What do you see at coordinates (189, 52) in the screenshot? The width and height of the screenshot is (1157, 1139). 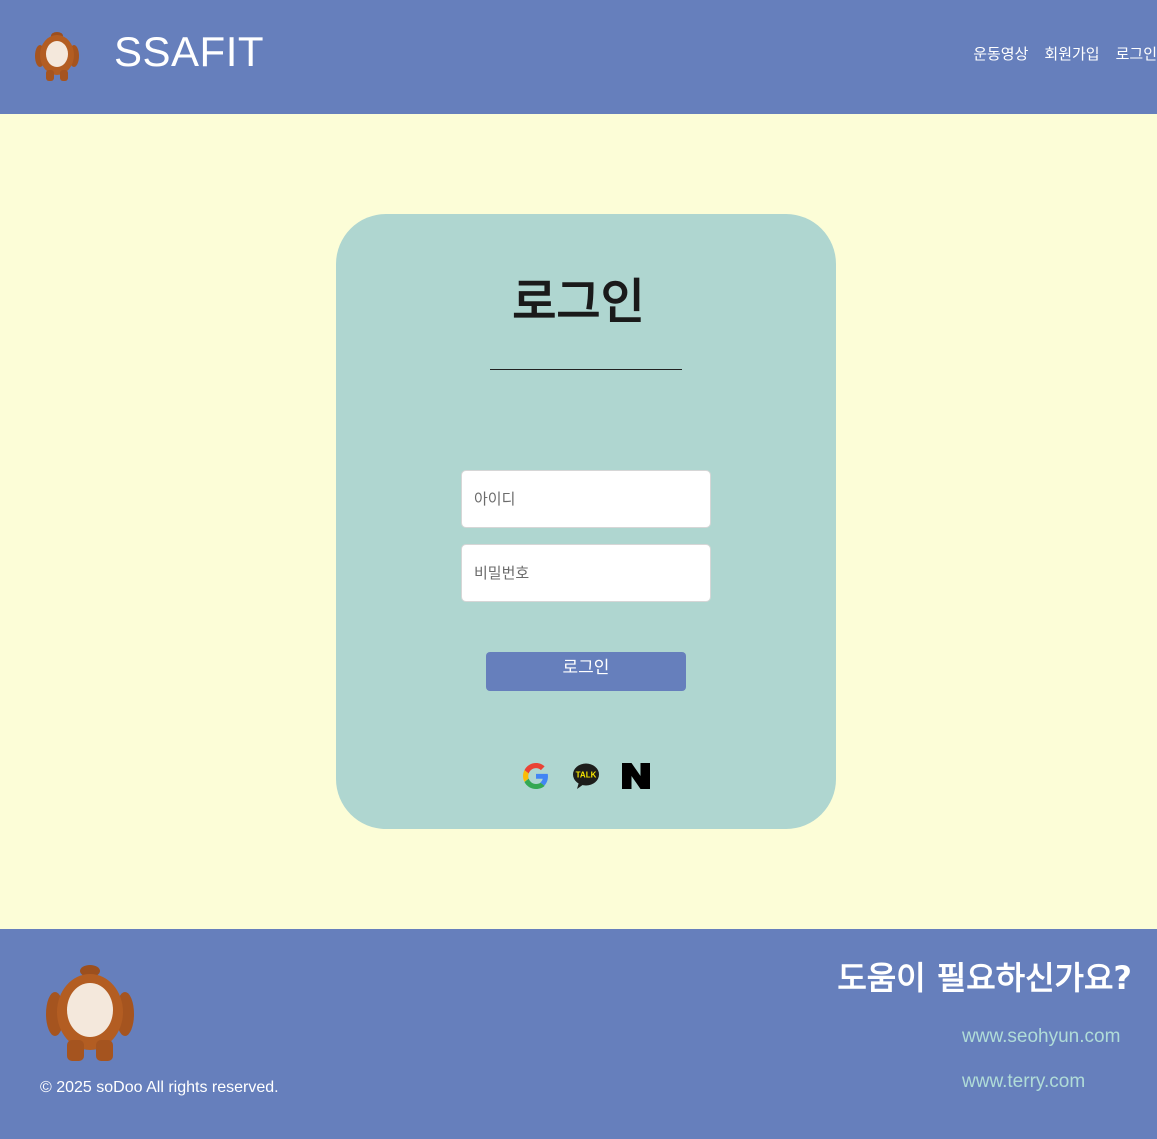 I see `brand-title: SSAFIT` at bounding box center [189, 52].